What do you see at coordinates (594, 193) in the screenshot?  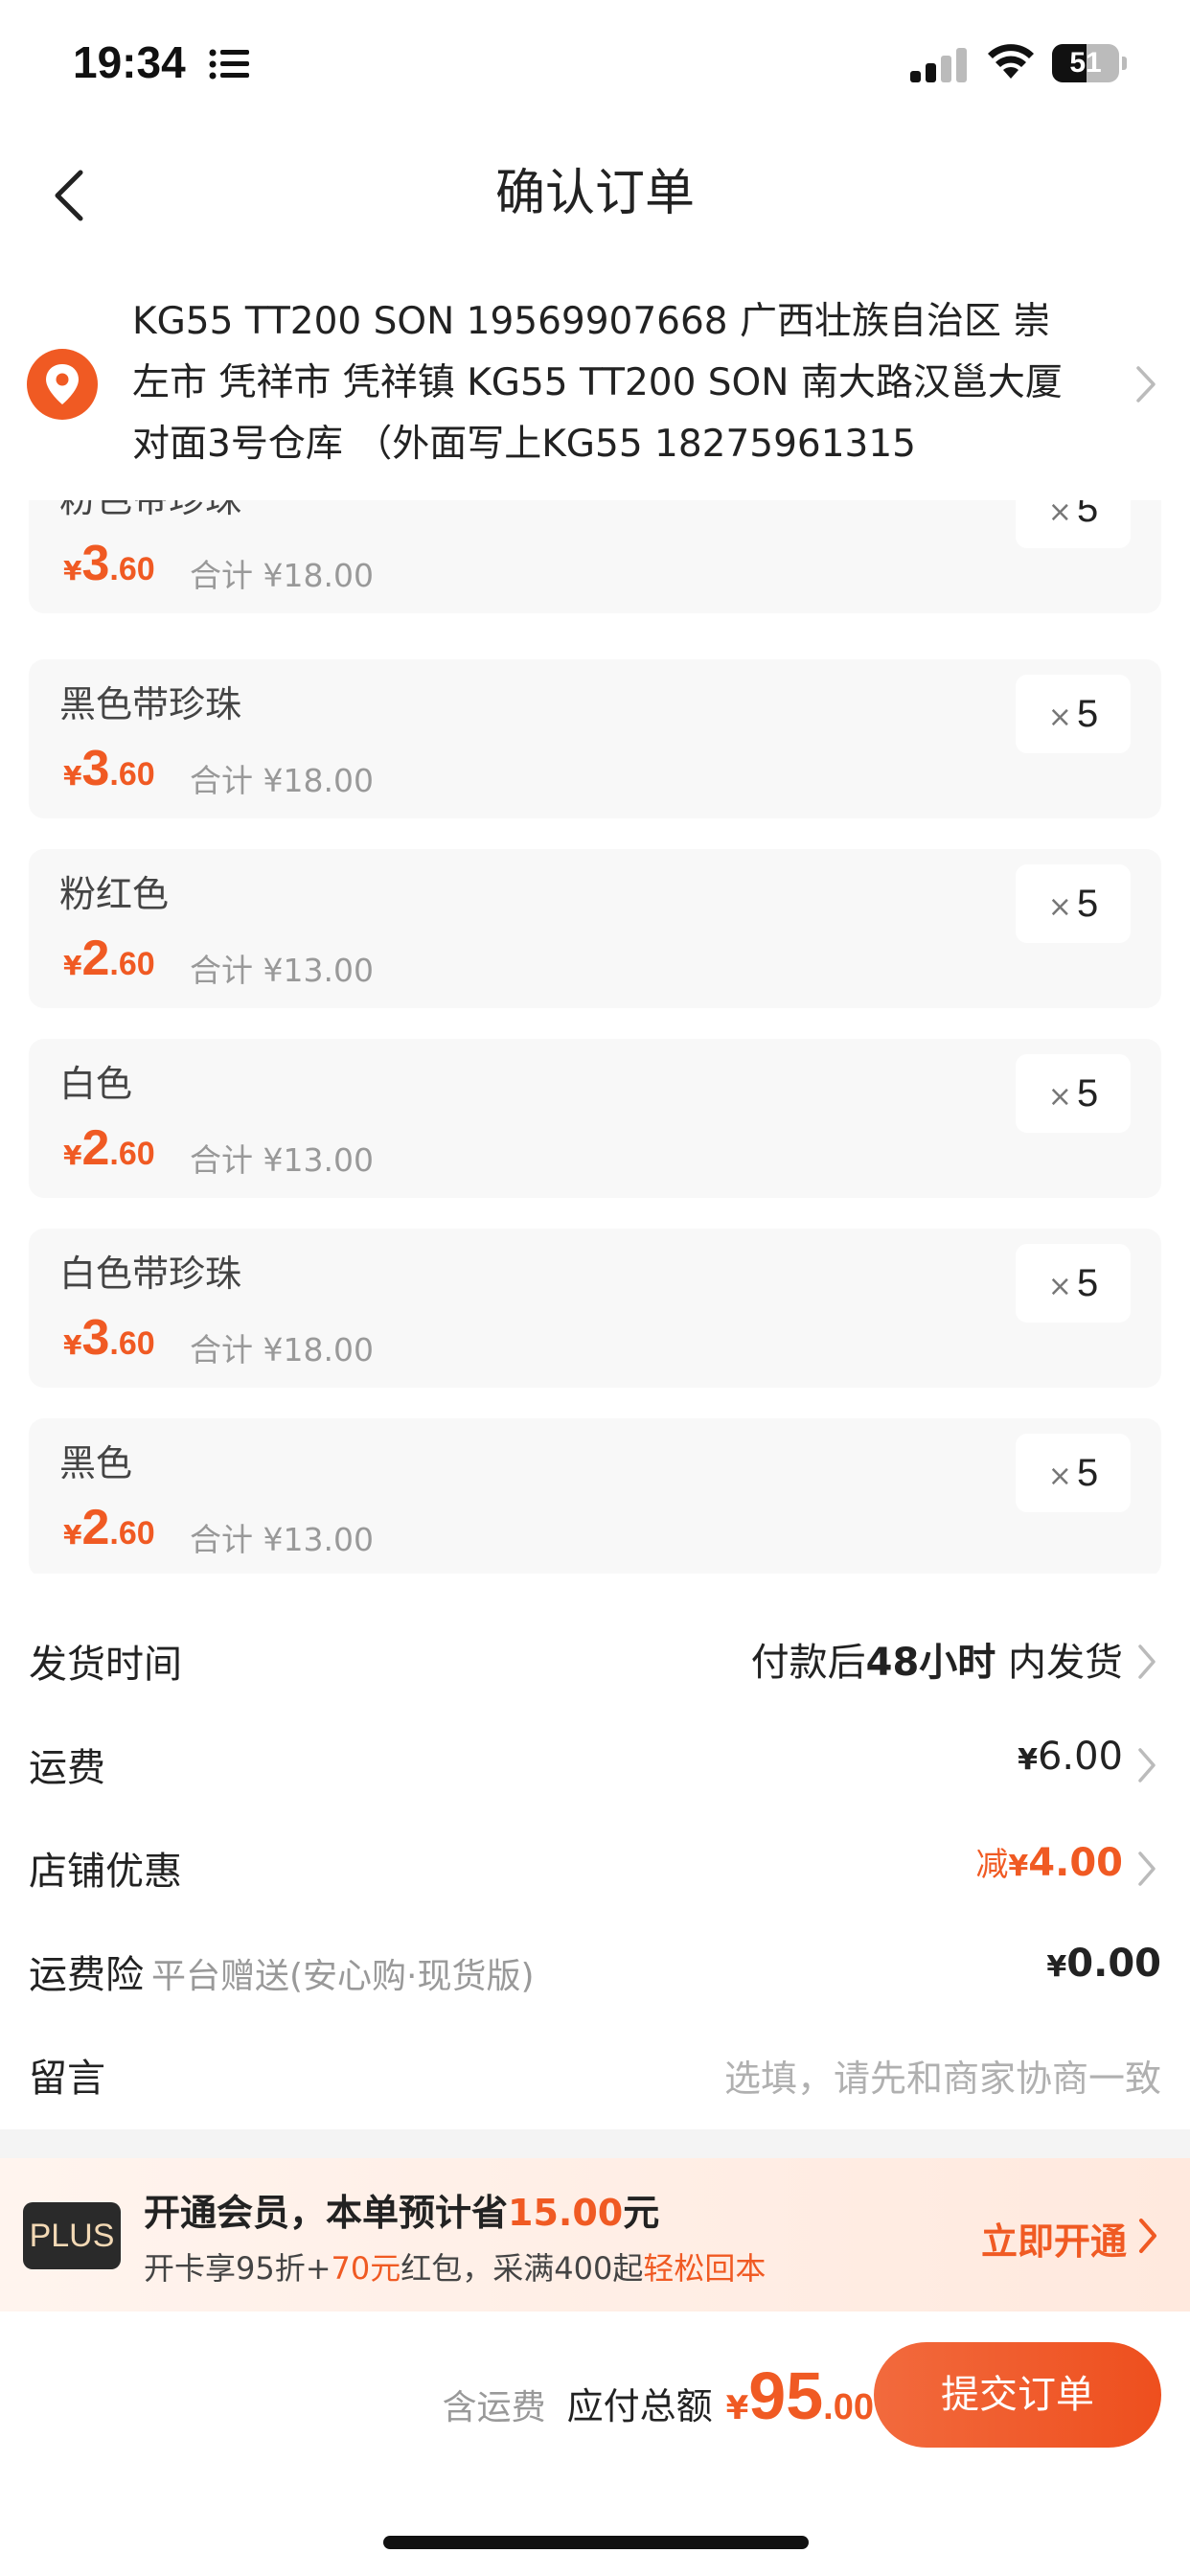 I see `page-title: 确认订单` at bounding box center [594, 193].